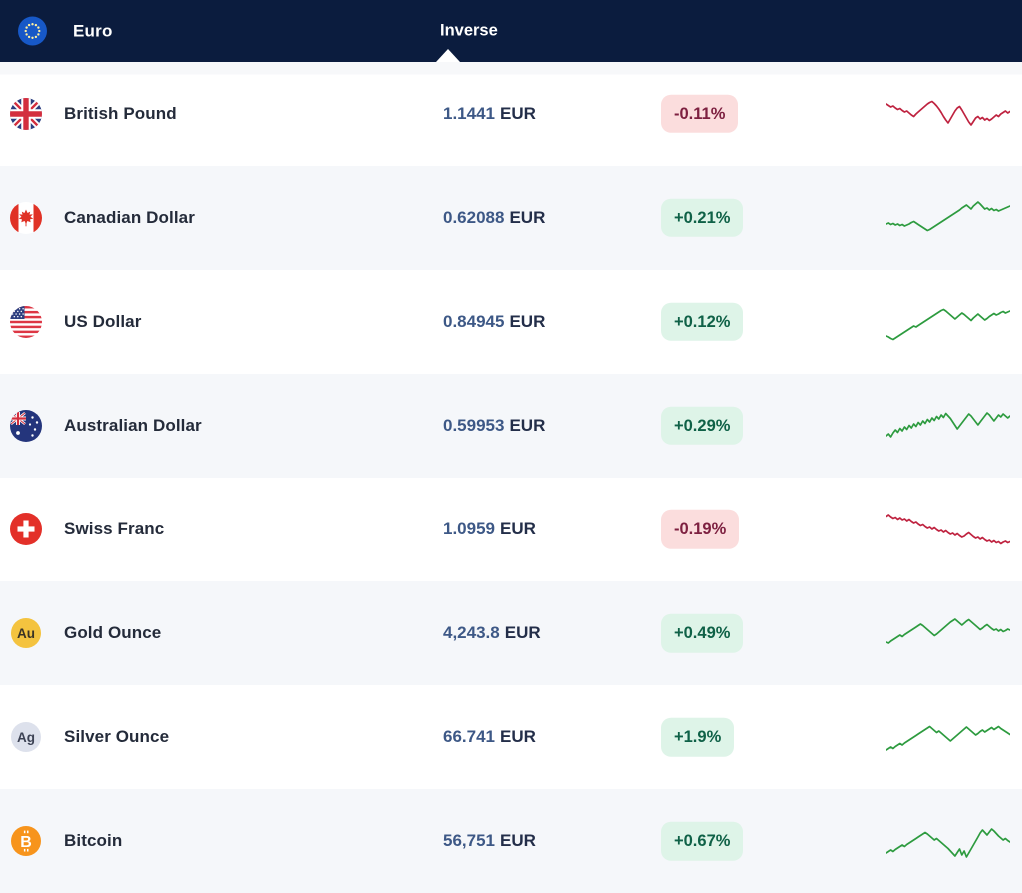 Image resolution: width=1022 pixels, height=893 pixels. I want to click on rate-value: 66.741 EUR, so click(489, 737).